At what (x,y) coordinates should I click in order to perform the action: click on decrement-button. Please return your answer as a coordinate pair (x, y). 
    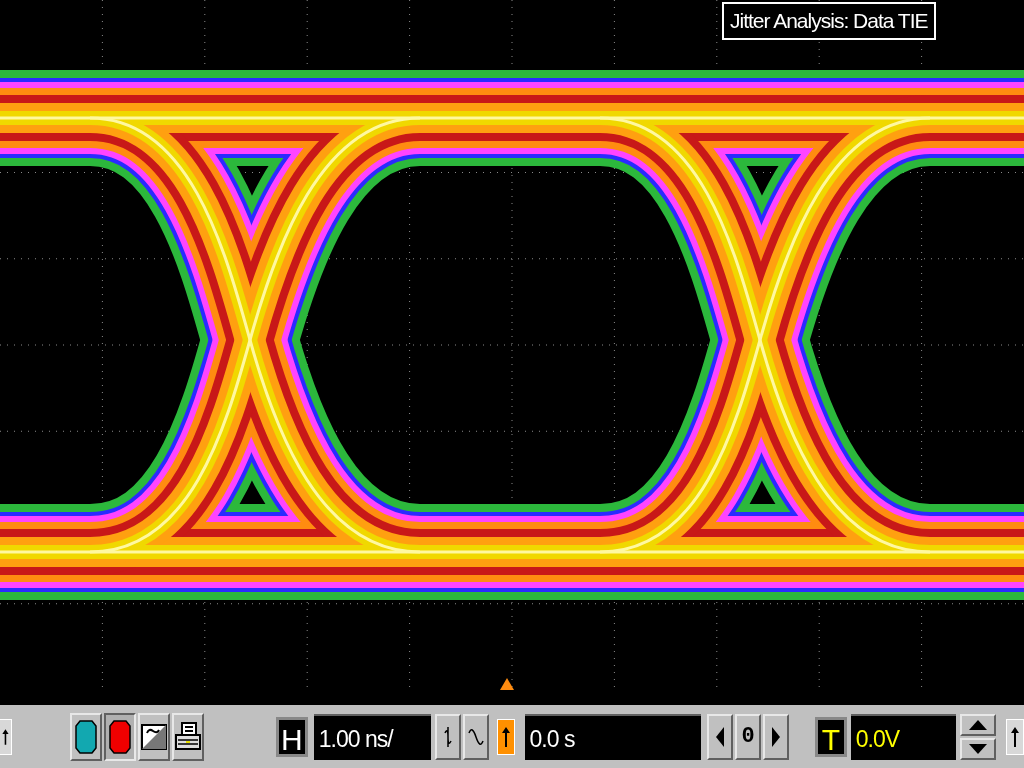
    Looking at the image, I should click on (978, 748).